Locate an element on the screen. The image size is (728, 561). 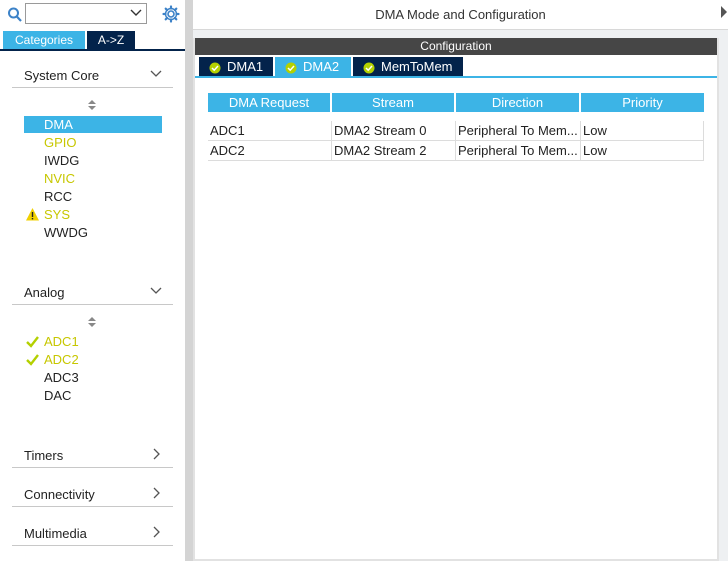
section-multimedia: Multimedia is located at coordinates (92, 534).